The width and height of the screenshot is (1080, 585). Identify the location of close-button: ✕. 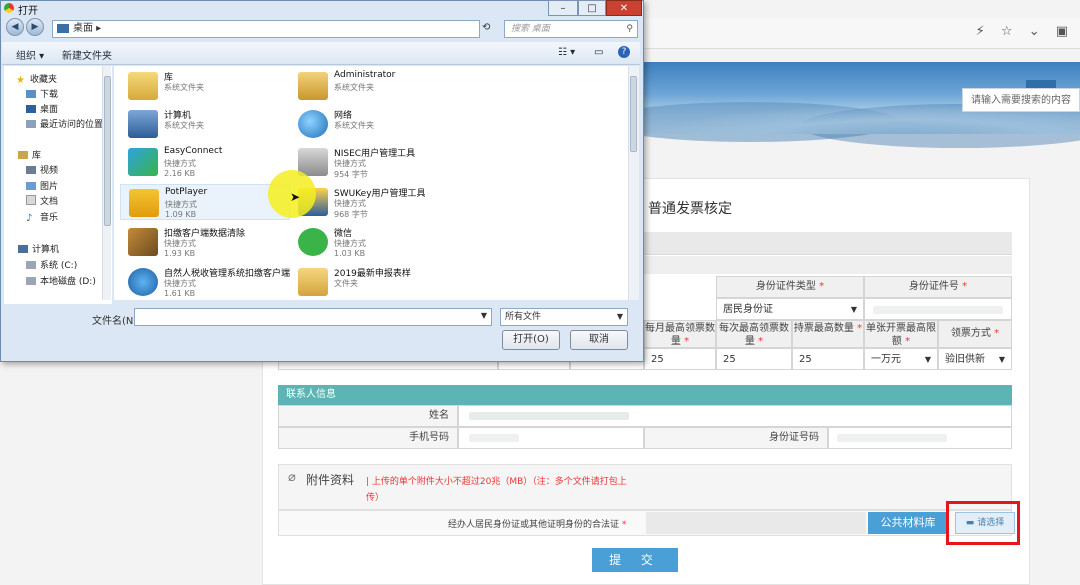
(624, 8).